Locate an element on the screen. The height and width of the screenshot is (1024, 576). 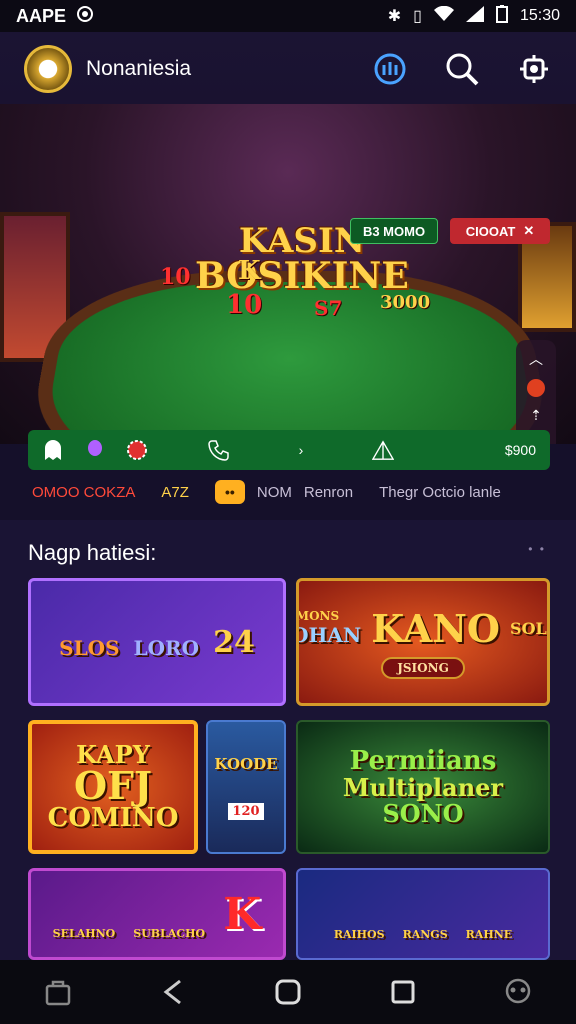
chevron-up-icon: ︿ is located at coordinates (536, 359).